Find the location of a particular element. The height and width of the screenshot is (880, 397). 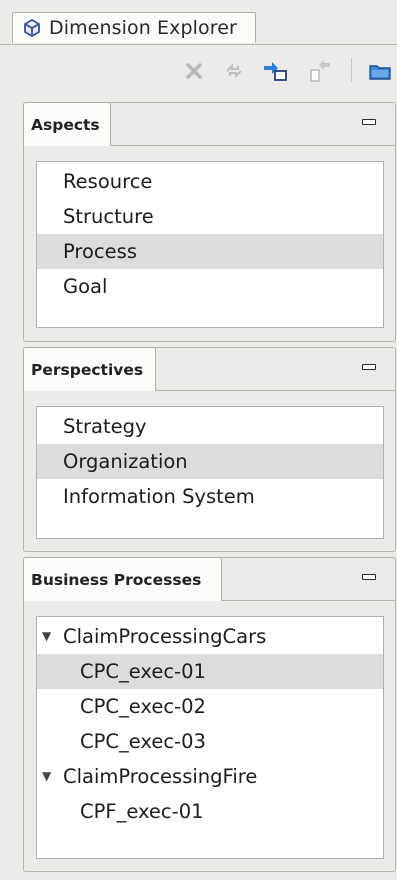

open-folder-button is located at coordinates (380, 71).